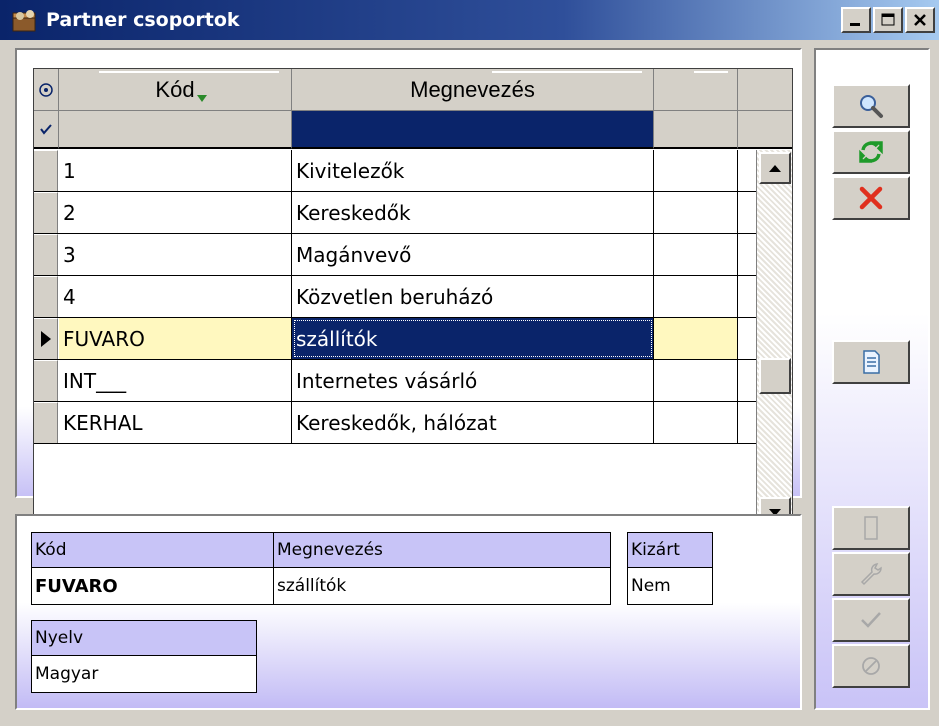 The image size is (939, 726). I want to click on kod-field: Kód FUVARO, so click(153, 568).